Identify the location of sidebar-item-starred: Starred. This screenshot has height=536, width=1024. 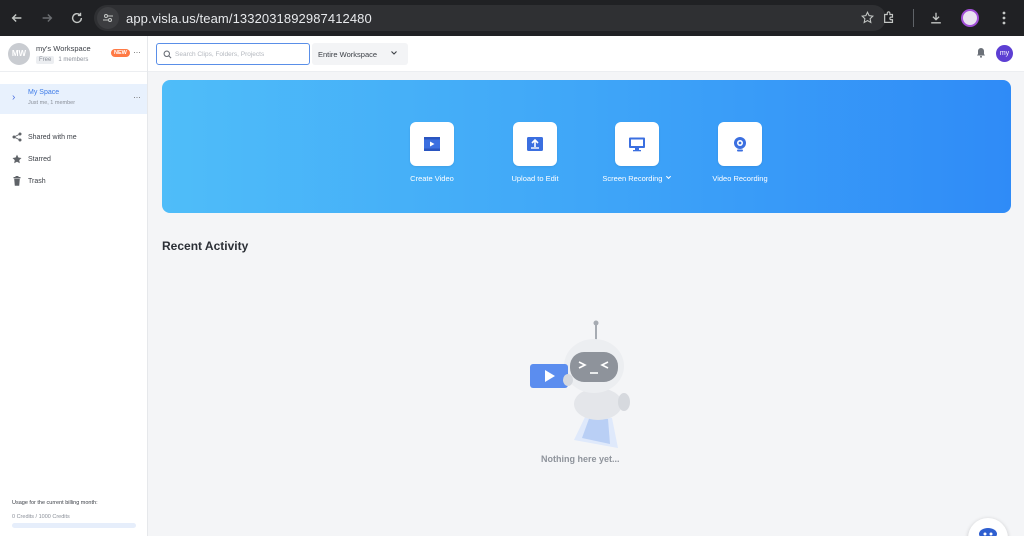
(31, 159).